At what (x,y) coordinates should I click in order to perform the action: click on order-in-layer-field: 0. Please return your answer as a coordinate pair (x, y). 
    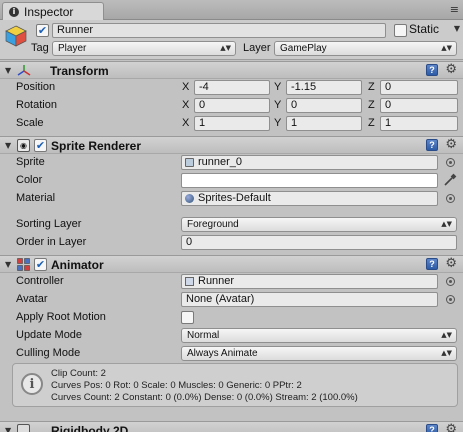
    Looking at the image, I should click on (319, 242).